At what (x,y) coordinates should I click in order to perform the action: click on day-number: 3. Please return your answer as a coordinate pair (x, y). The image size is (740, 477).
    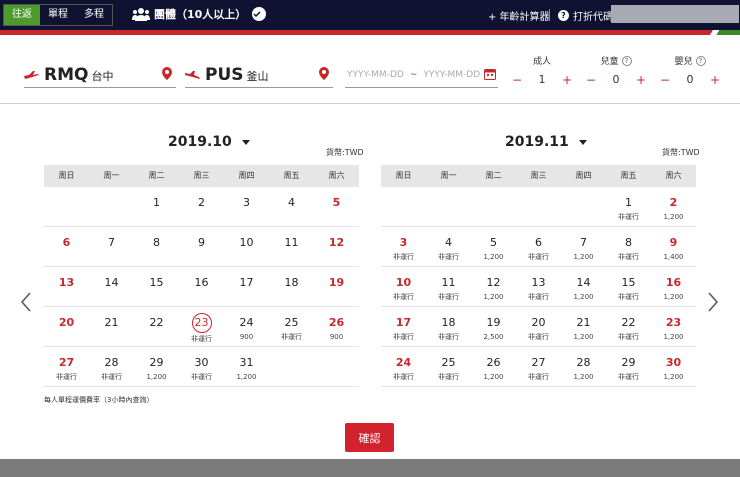
    Looking at the image, I should click on (403, 242).